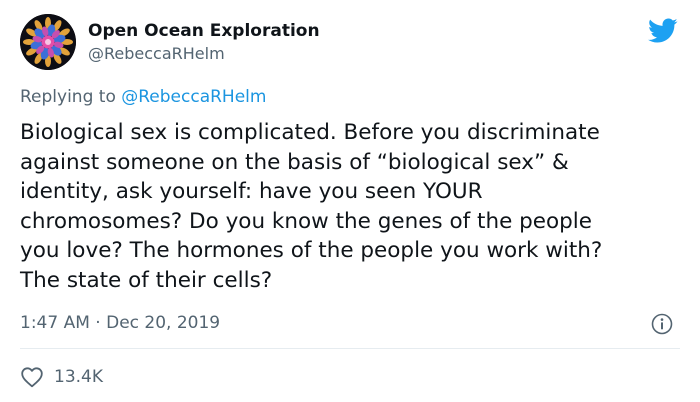 This screenshot has width=700, height=402. Describe the element at coordinates (78, 377) in the screenshot. I see `like-count: 13.4K` at that location.